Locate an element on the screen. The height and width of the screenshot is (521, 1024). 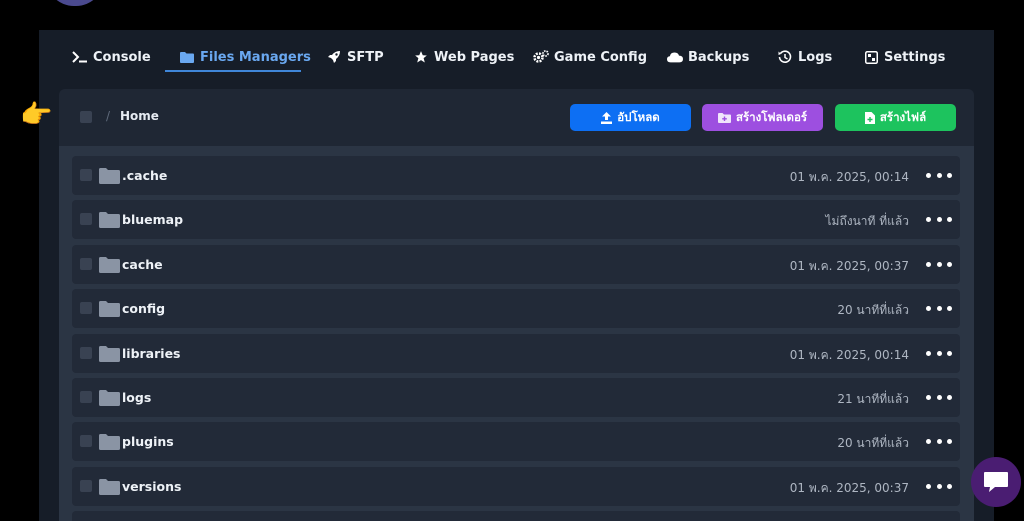
tab-settings: Settings is located at coordinates (904, 57).